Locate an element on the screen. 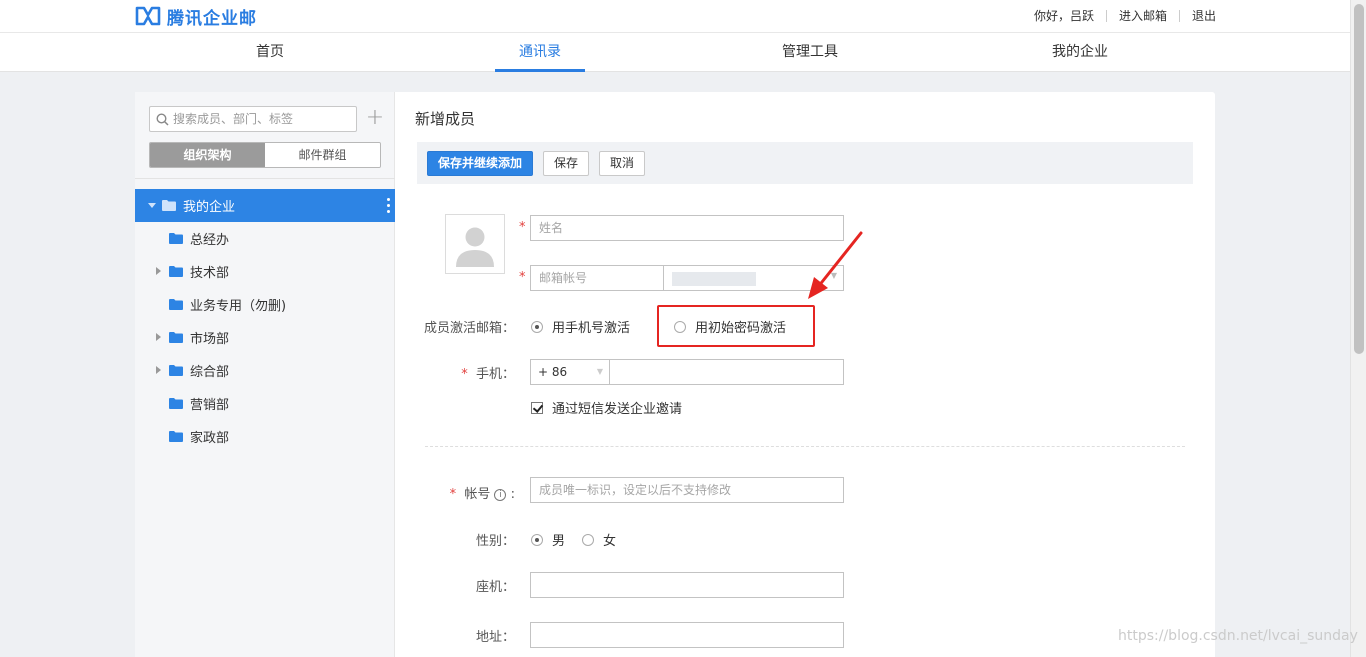 Image resolution: width=1366 pixels, height=657 pixels. account-input is located at coordinates (687, 490).